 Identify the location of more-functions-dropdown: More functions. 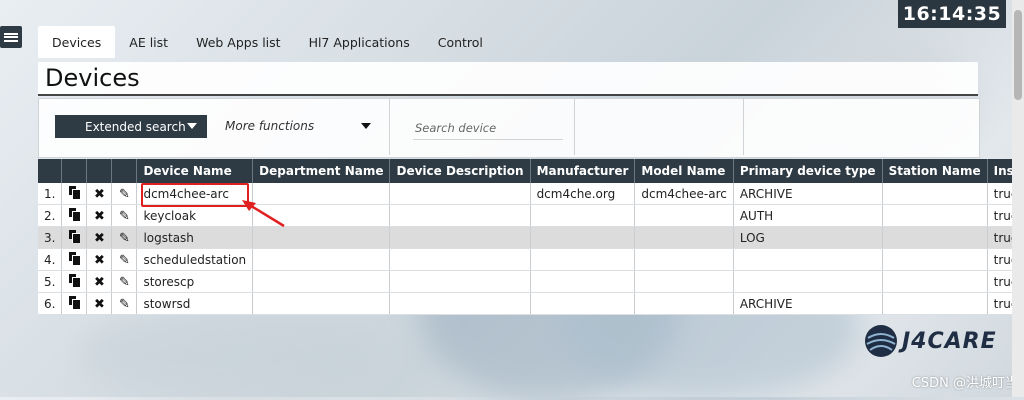
(300, 128).